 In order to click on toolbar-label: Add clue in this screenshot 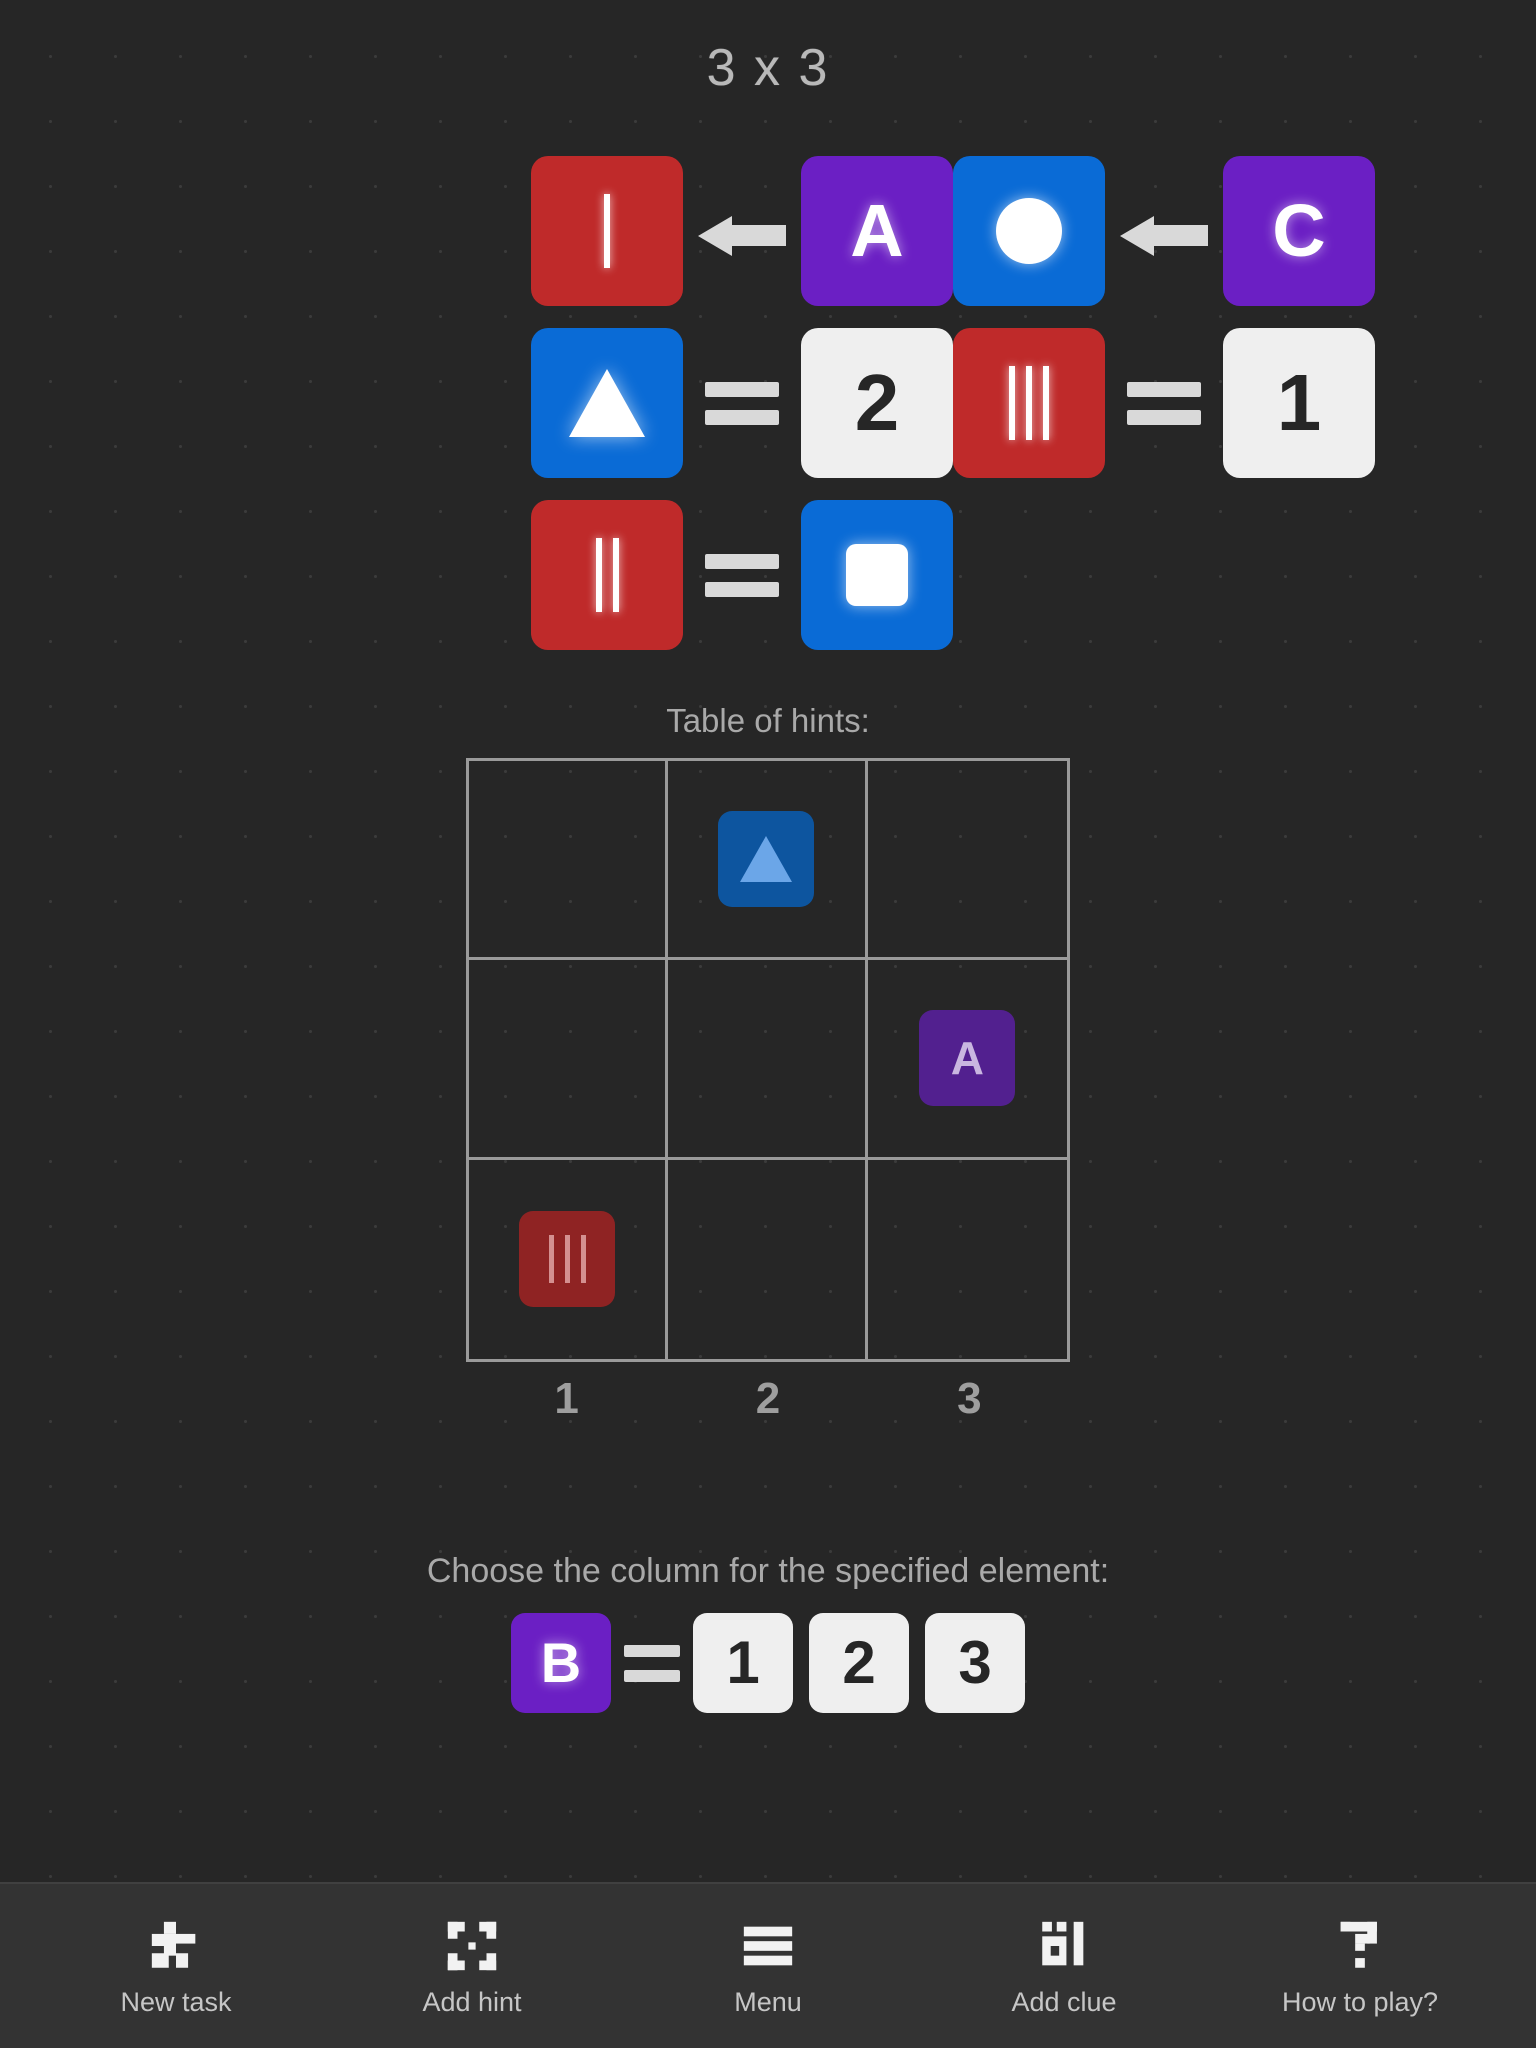, I will do `click(1064, 2001)`.